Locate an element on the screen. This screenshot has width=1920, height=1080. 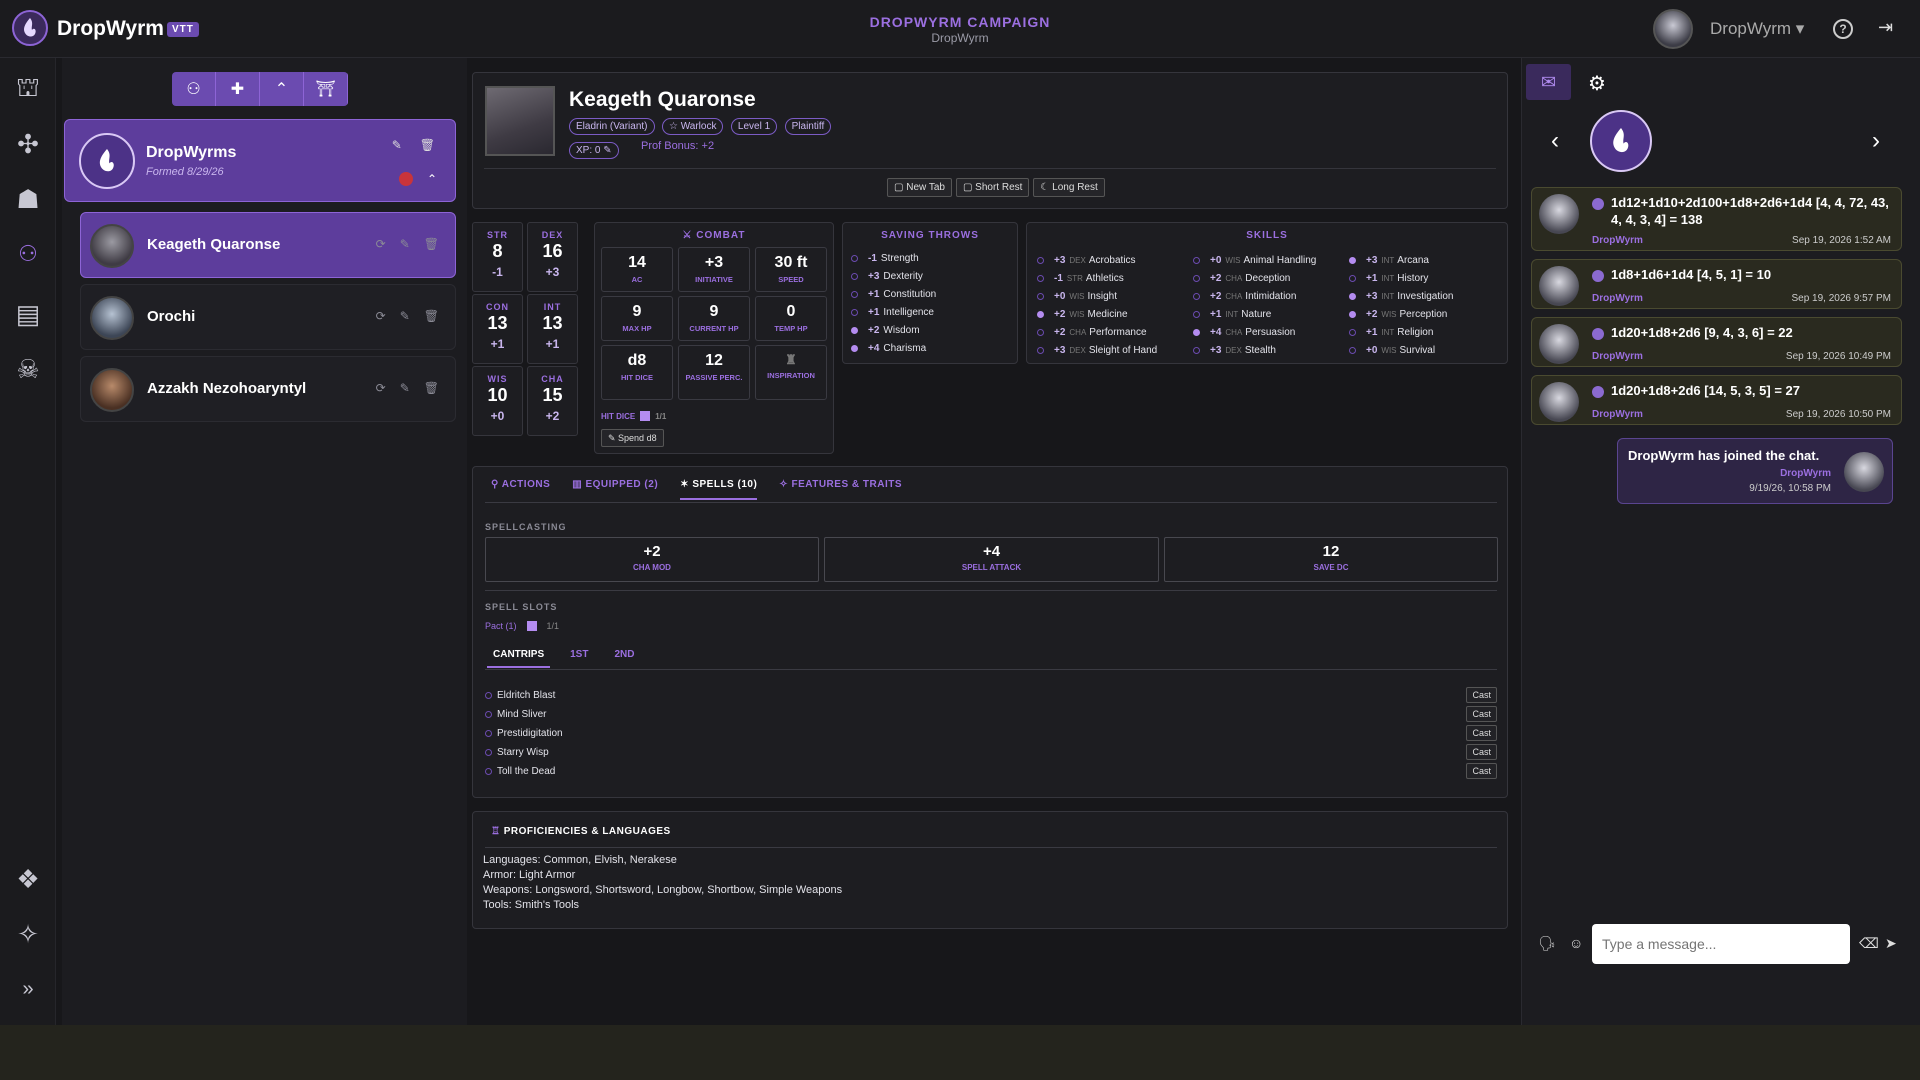
list-item: +1 INT Religion is located at coordinates (1401, 332).